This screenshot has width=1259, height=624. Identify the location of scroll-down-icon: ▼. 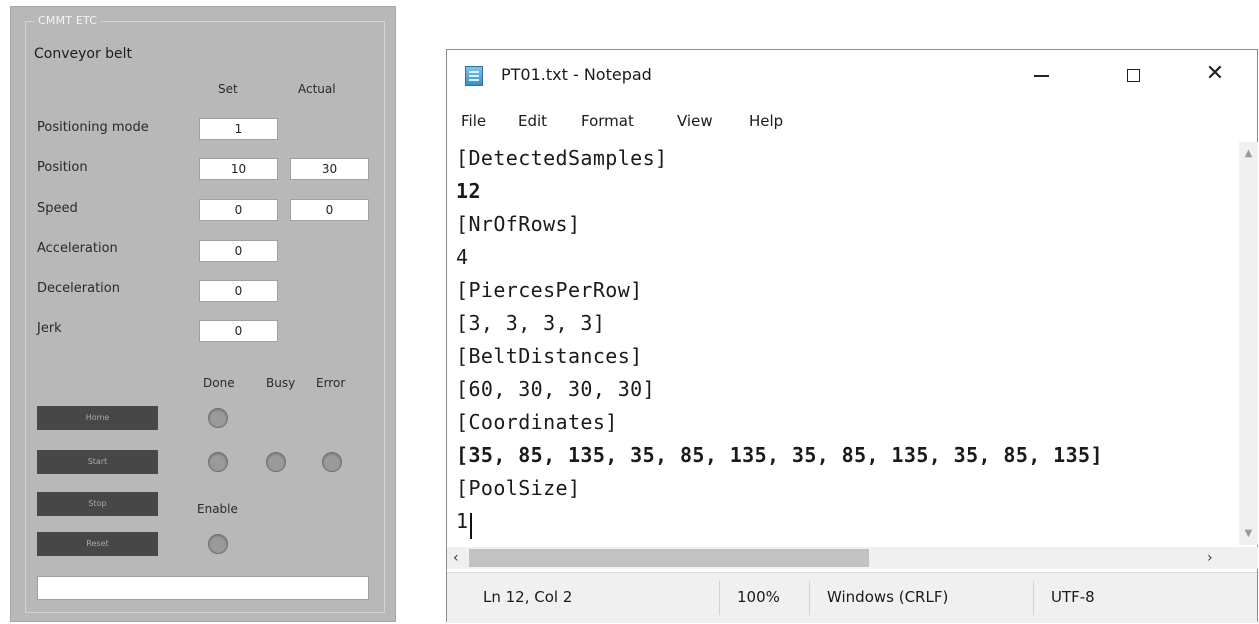
(1248, 533).